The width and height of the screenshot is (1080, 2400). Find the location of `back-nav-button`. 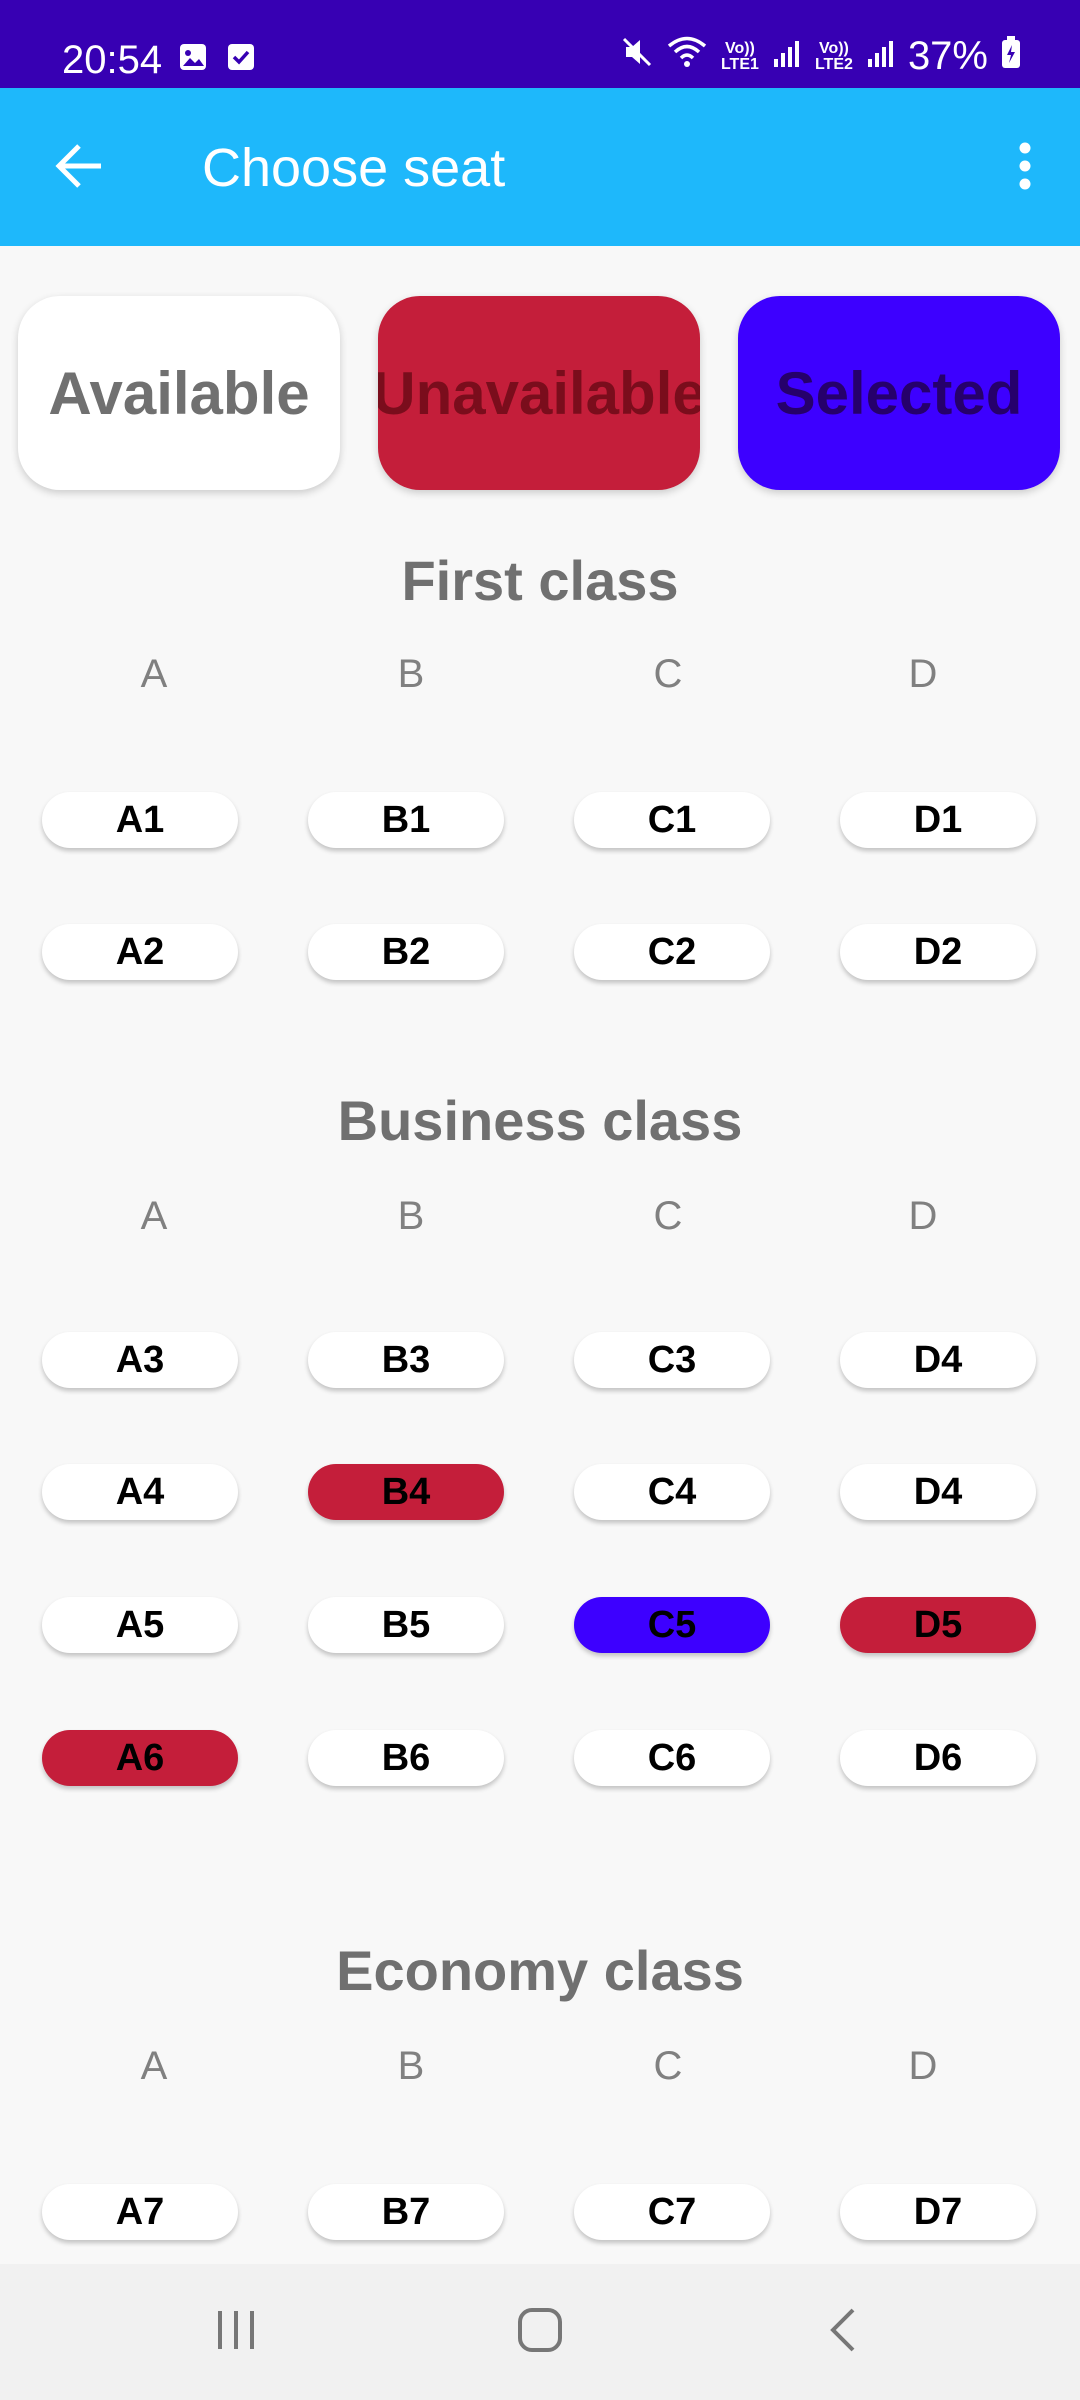

back-nav-button is located at coordinates (842, 2332).